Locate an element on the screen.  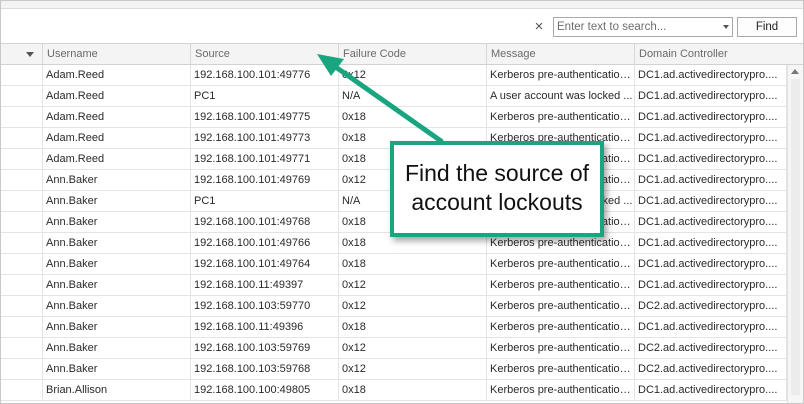
column-header-failure-code: Failure Code is located at coordinates (413, 54).